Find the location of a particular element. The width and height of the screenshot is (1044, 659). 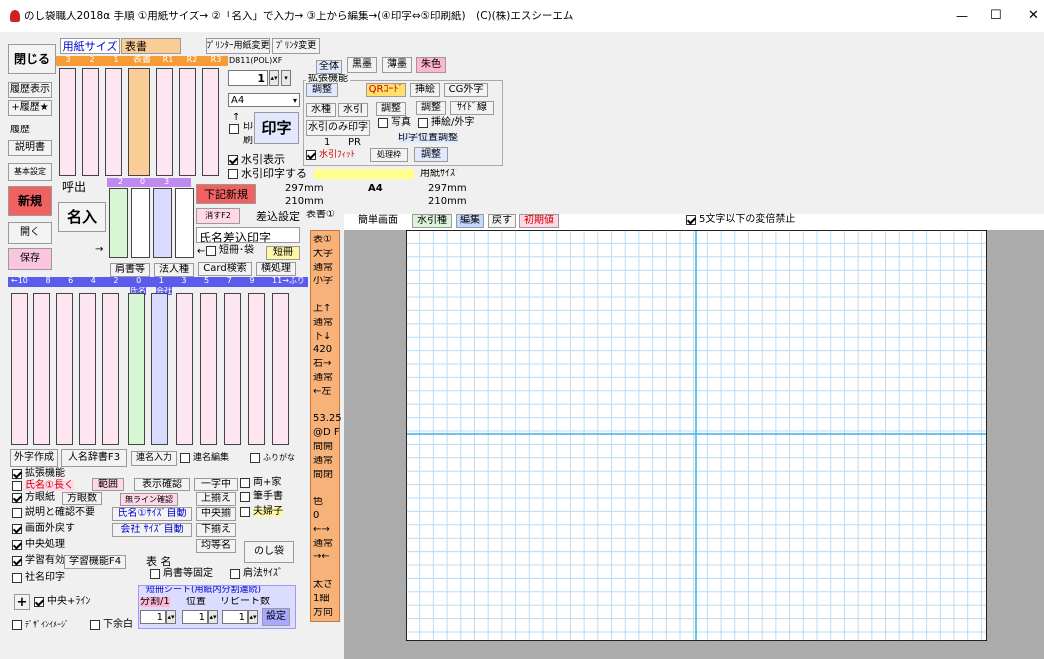

center-align-button: 中央揃 is located at coordinates (216, 514).